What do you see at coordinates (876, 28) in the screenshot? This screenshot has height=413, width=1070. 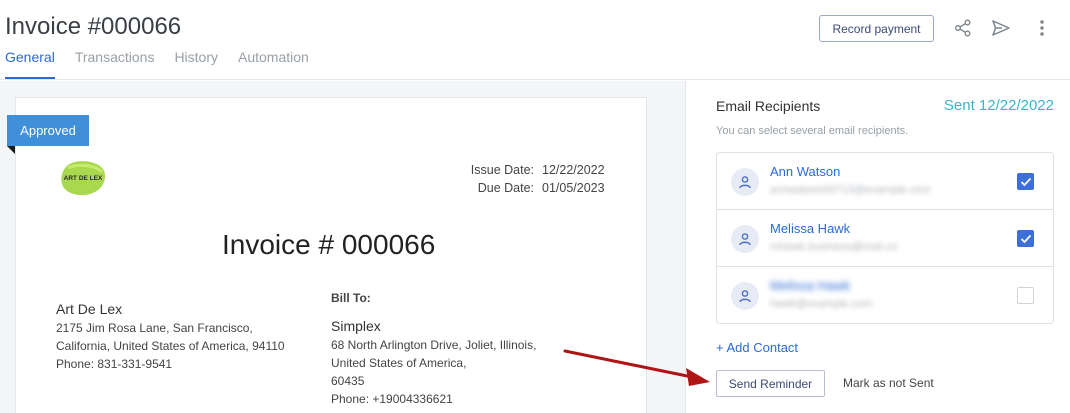 I see `record-payment-button: Record payment` at bounding box center [876, 28].